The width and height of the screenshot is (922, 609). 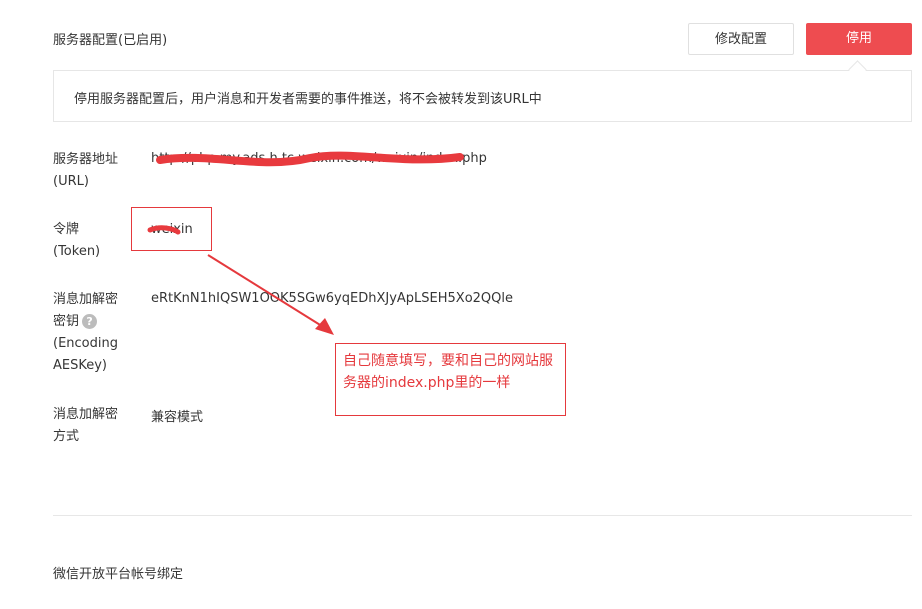 I want to click on token-redaction-scribble, so click(x=164, y=230).